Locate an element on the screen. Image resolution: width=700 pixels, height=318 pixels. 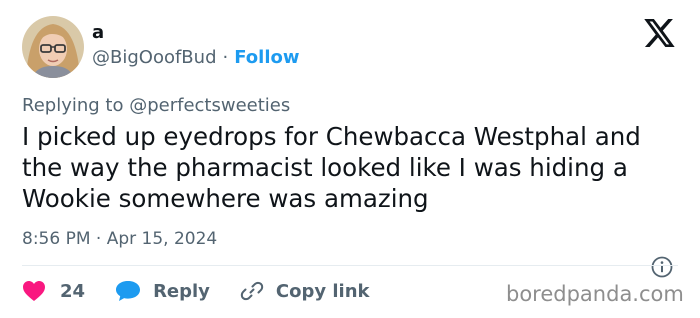
like-button: 24 is located at coordinates (53, 291).